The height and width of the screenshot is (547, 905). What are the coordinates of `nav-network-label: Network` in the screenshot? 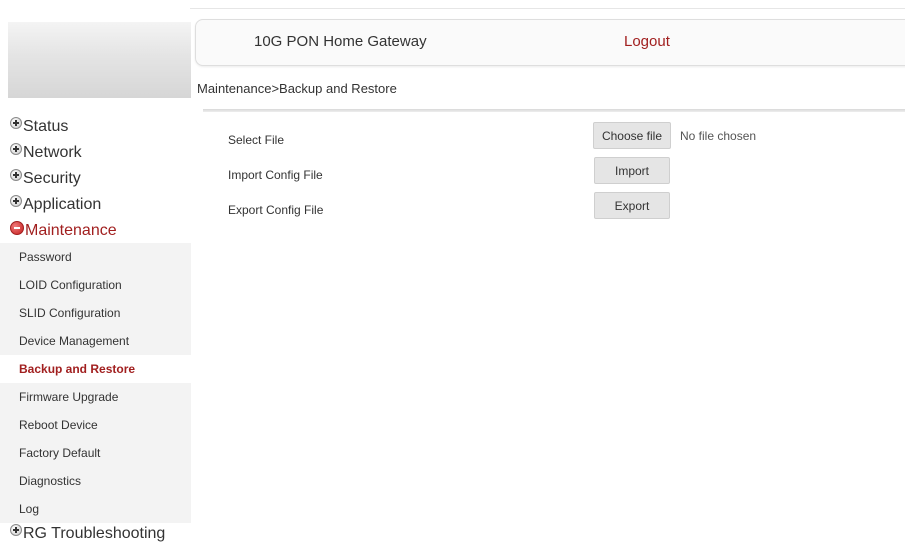 It's located at (52, 152).